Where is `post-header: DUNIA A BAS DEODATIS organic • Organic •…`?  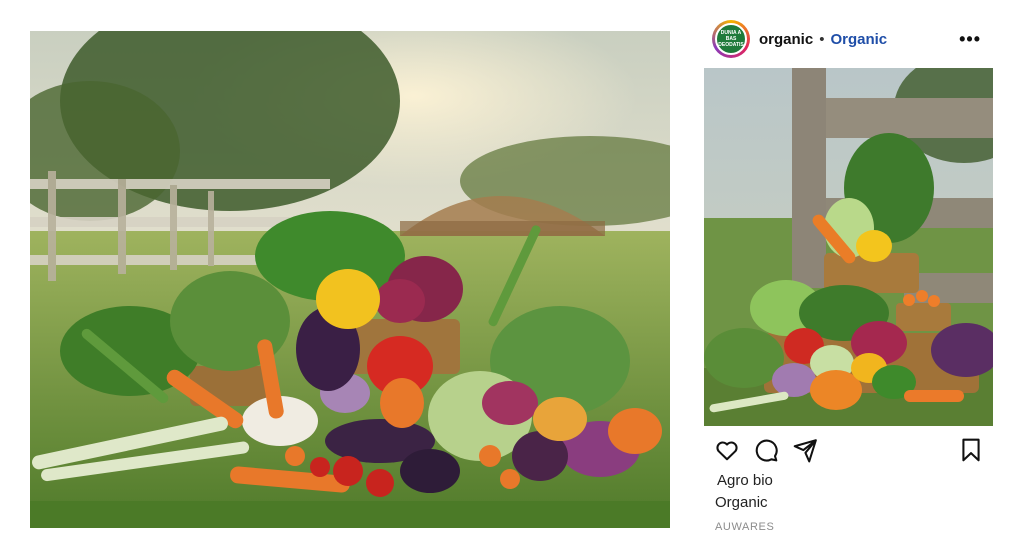 post-header: DUNIA A BAS DEODATIS organic • Organic •… is located at coordinates (848, 39).